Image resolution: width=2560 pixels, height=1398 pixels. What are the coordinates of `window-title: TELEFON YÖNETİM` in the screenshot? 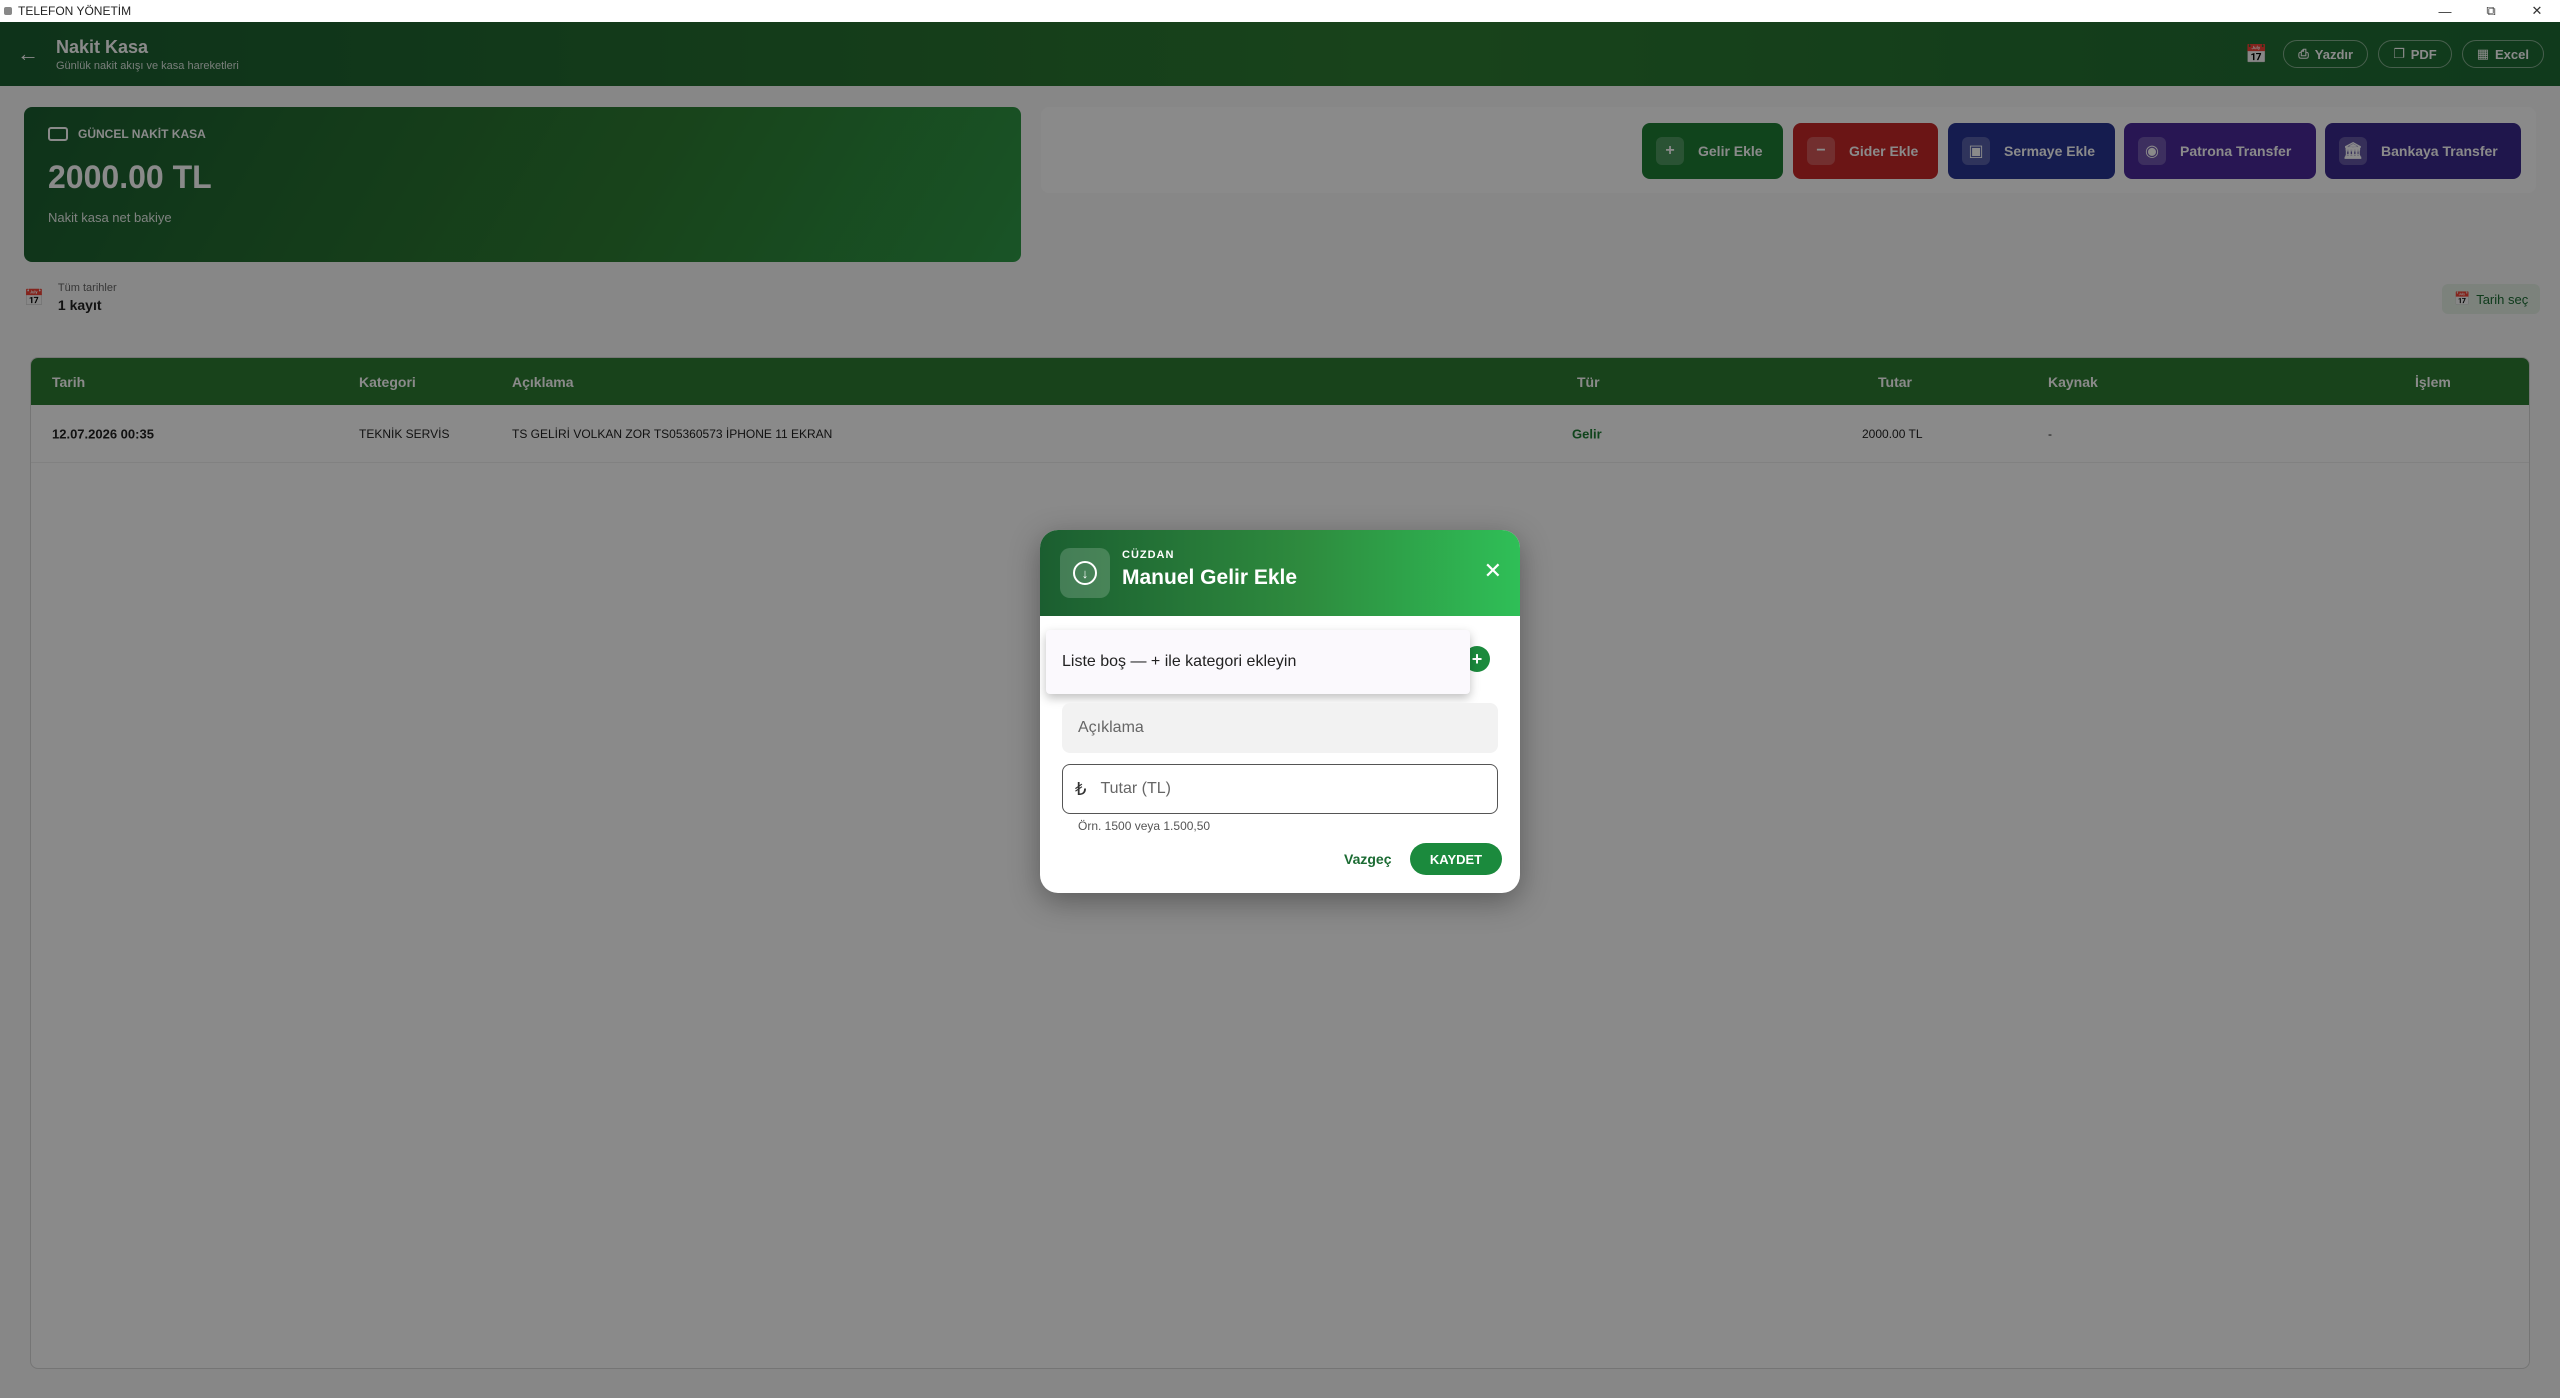 It's located at (75, 11).